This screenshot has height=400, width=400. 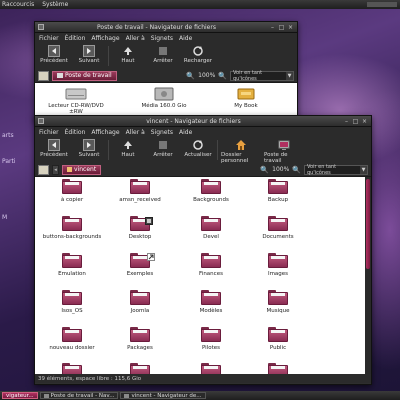 I want to click on folder-item: amsn_received, so click(x=140, y=191).